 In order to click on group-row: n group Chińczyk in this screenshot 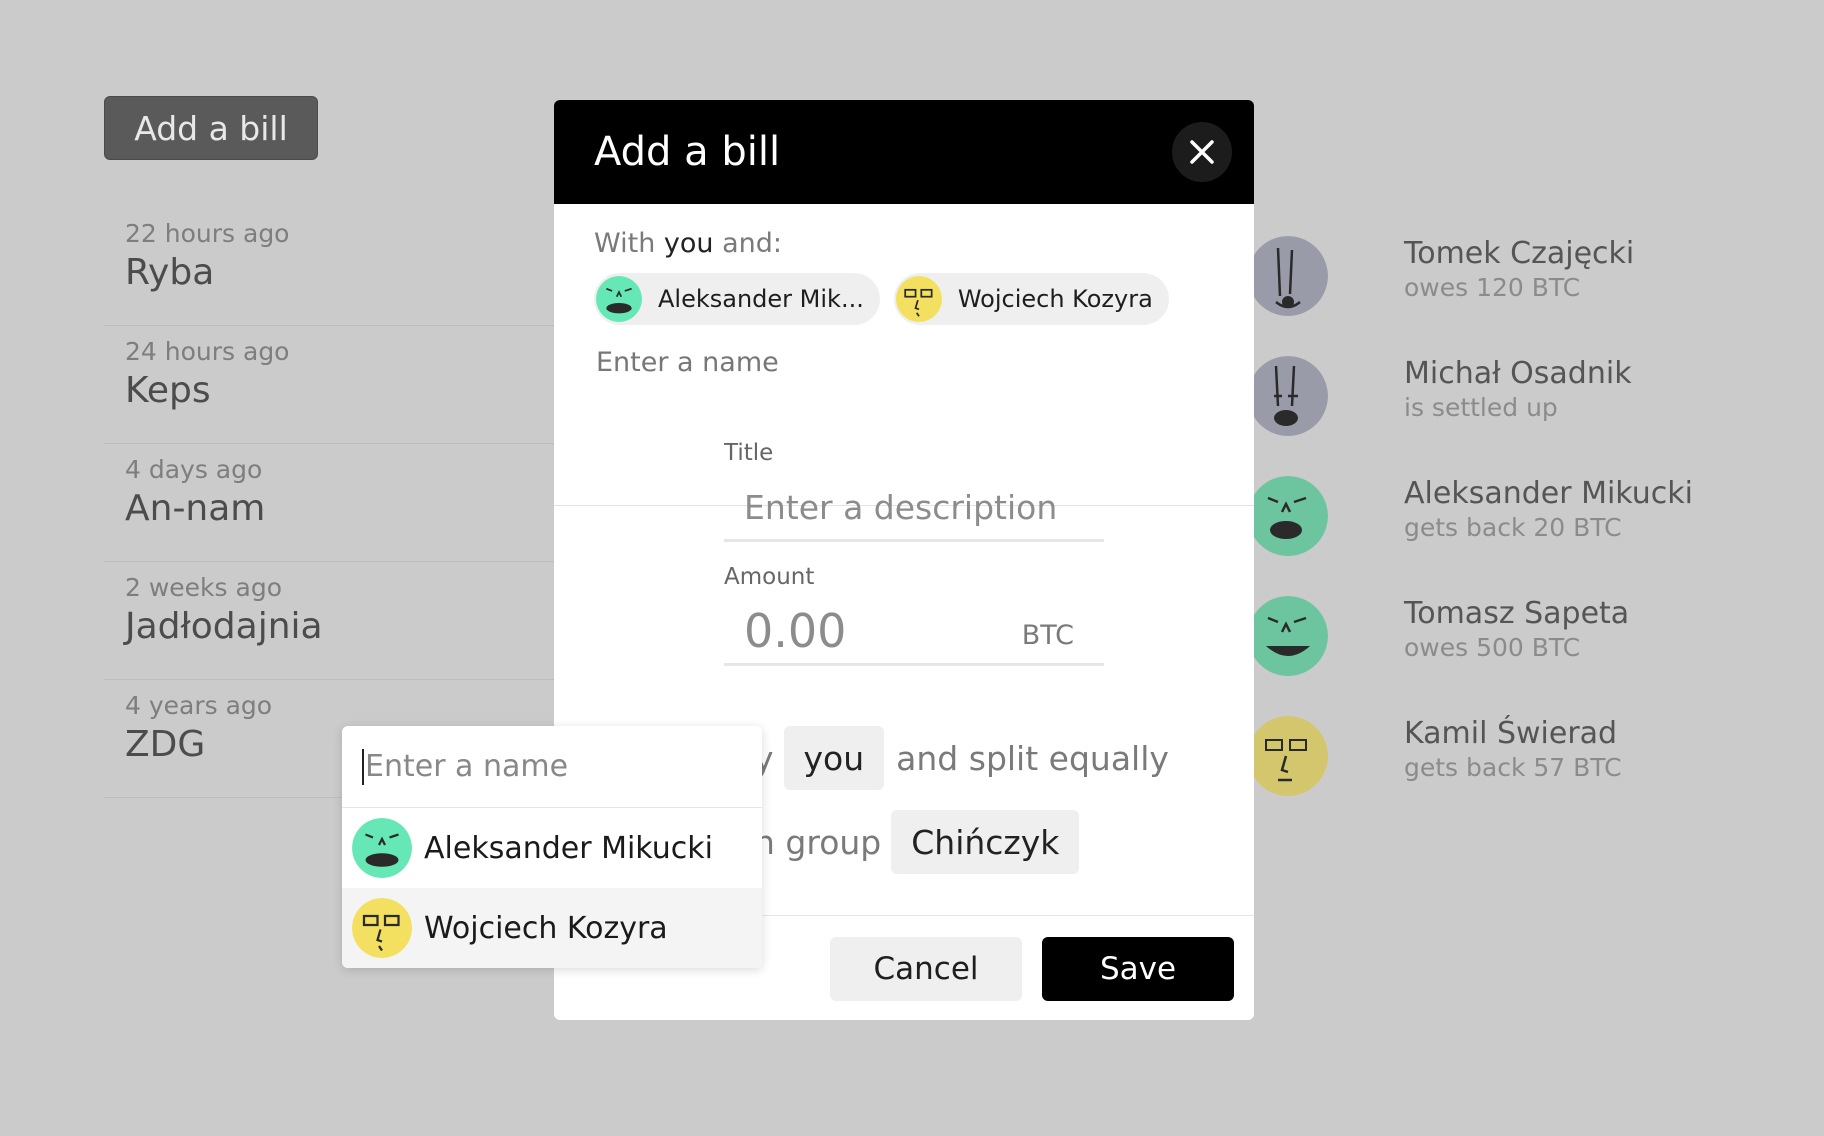, I will do `click(917, 842)`.